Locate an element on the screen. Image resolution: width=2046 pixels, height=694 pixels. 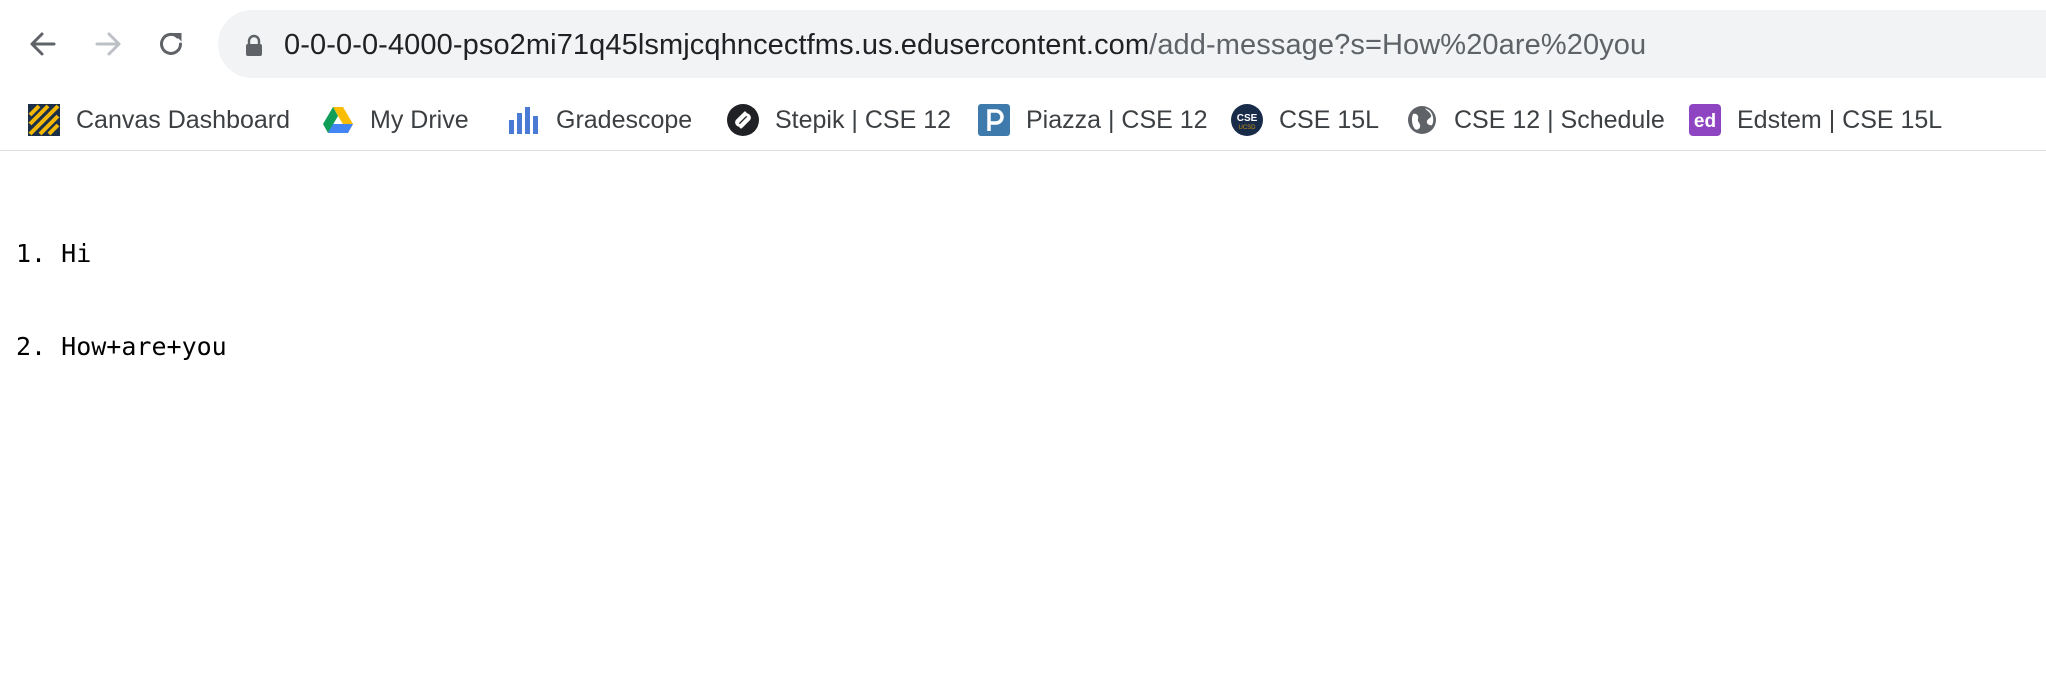
bookmark-piazza: Piazza | CSE 12 is located at coordinates (1093, 120).